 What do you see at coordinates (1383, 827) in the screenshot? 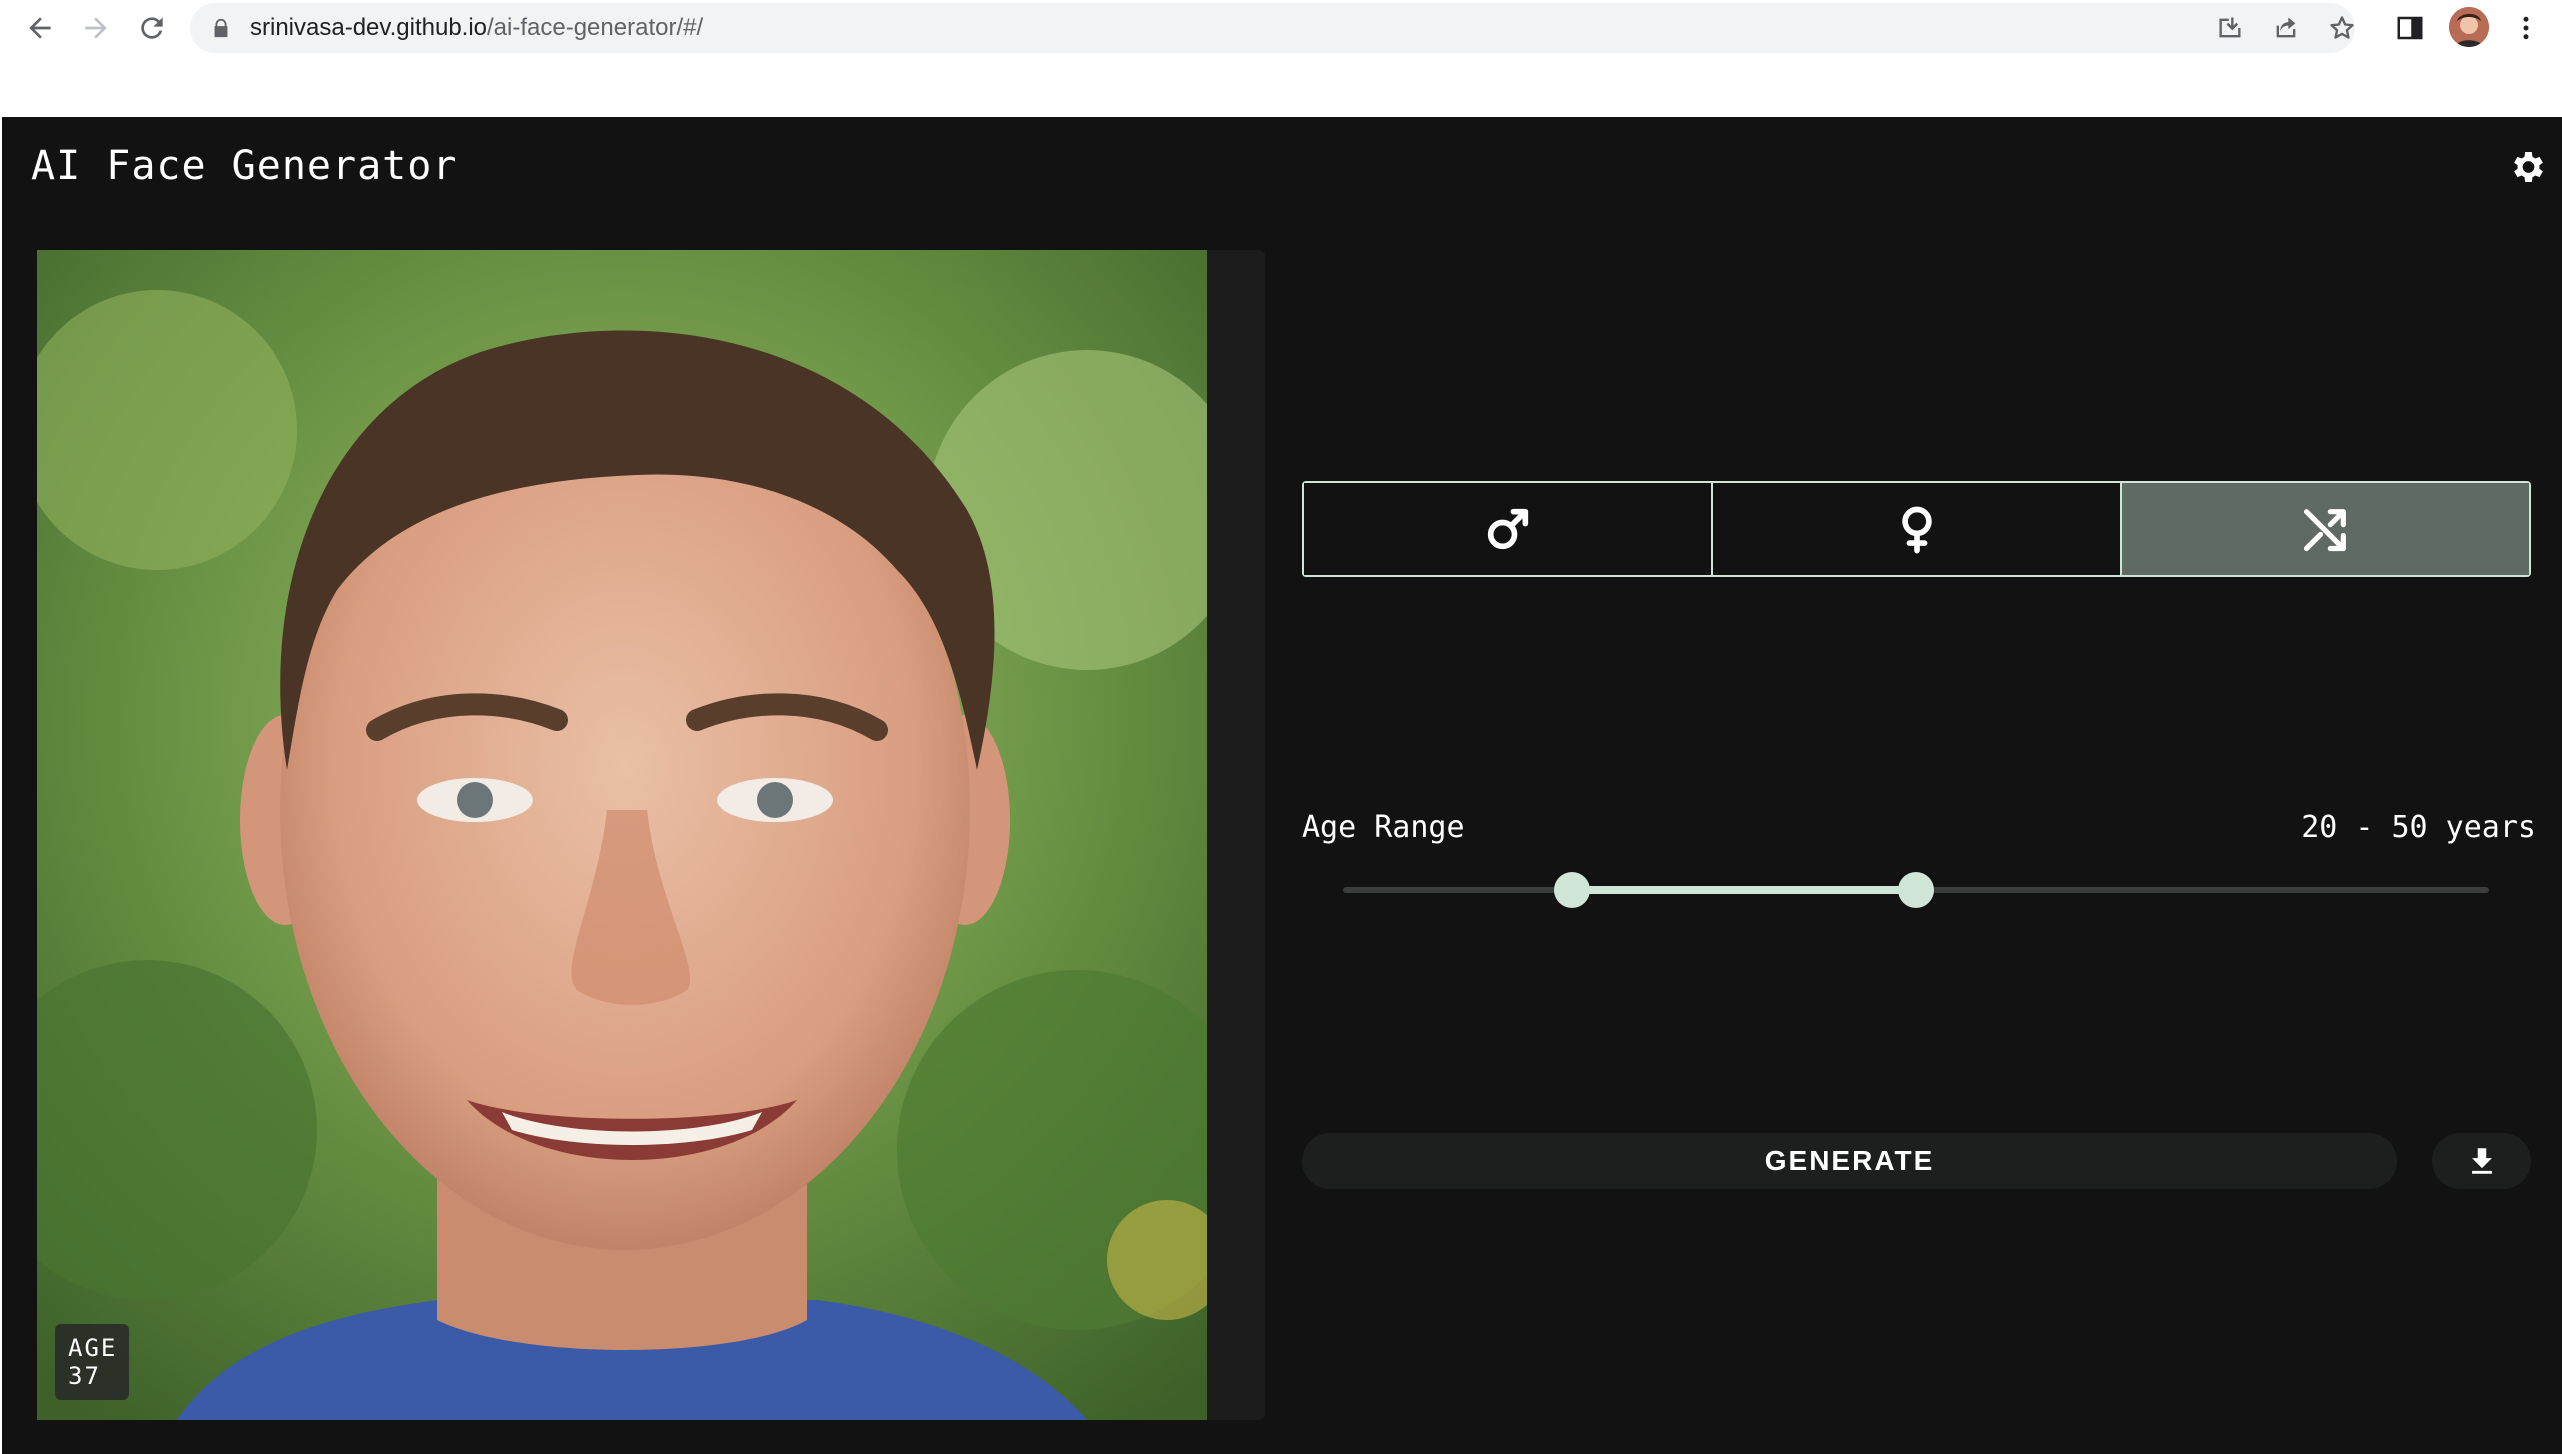
I see `age-range-label: Age Range` at bounding box center [1383, 827].